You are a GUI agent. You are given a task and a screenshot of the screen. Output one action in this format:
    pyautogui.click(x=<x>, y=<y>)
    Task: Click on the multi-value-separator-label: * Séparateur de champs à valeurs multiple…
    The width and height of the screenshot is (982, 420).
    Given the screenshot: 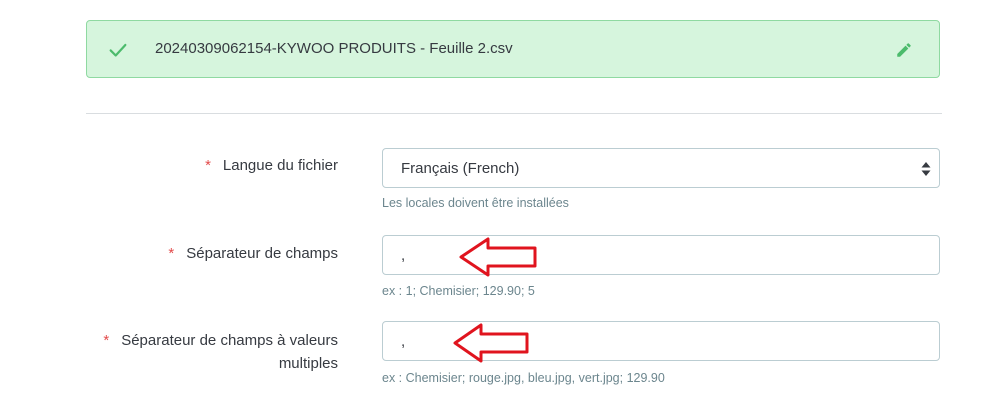 What is the action you would take?
    pyautogui.click(x=220, y=352)
    